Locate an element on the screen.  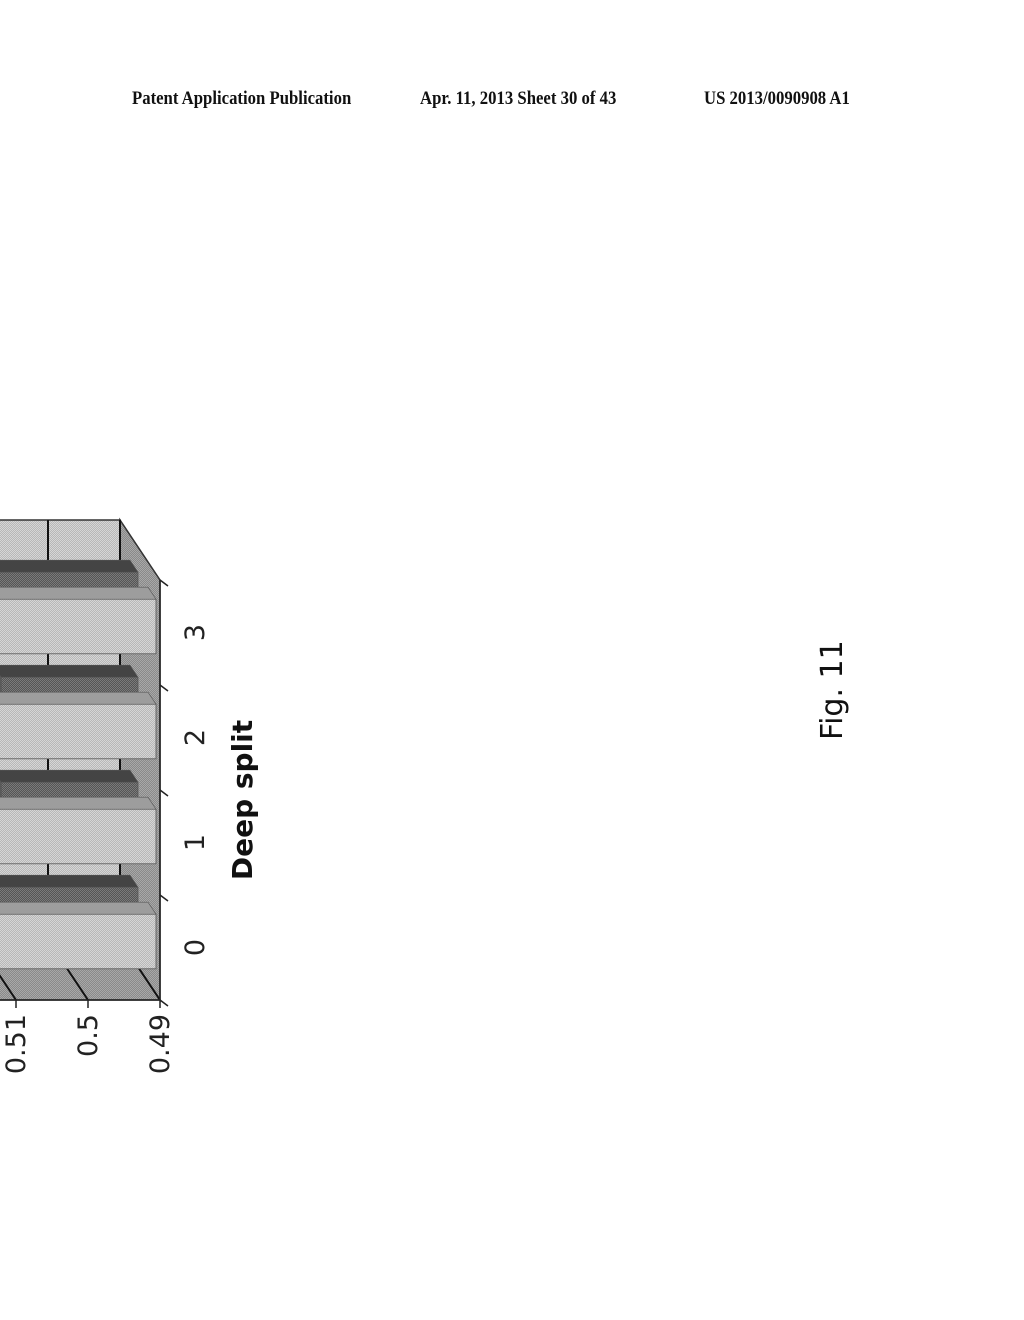
x-tick-label: 0 is located at coordinates (195, 947).